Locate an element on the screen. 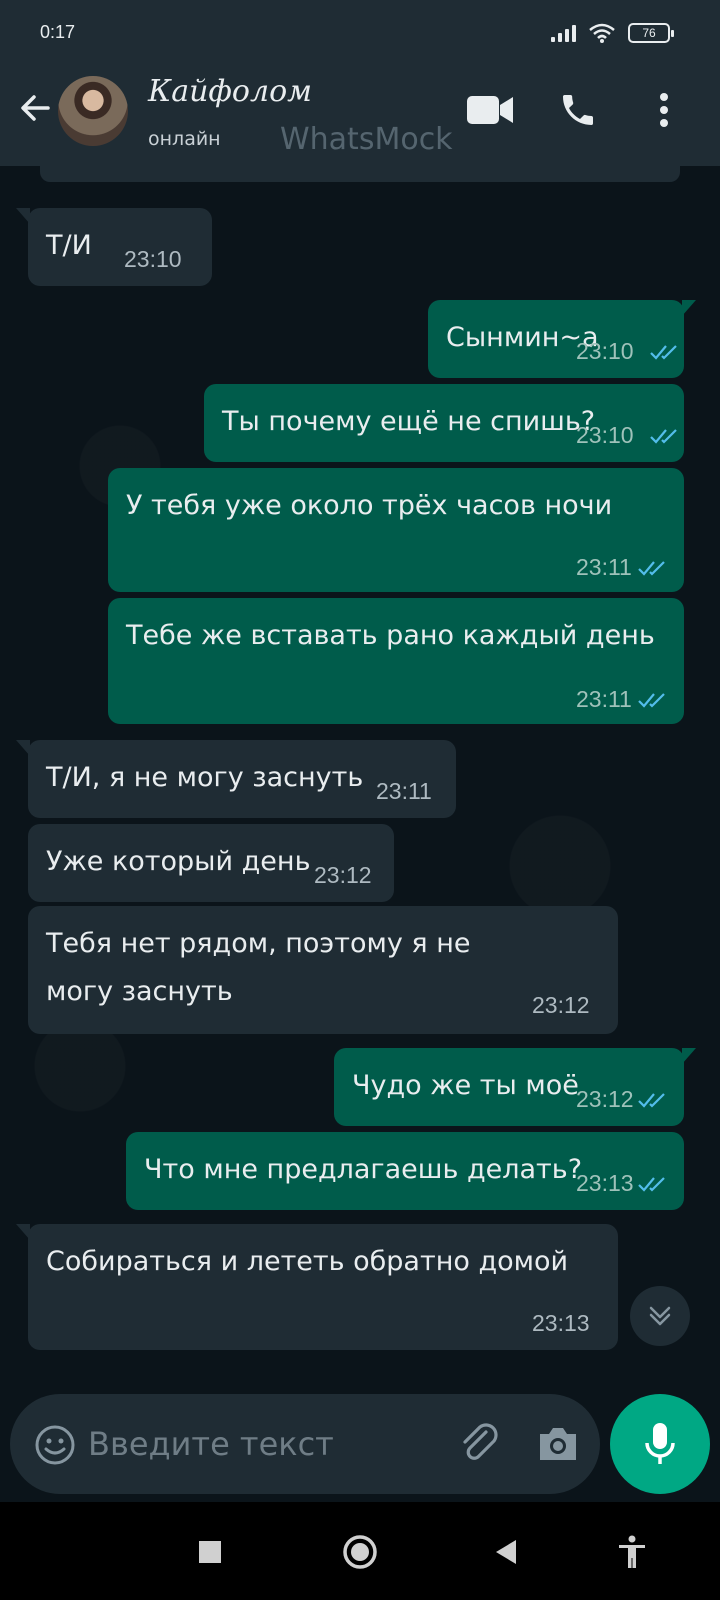 This screenshot has width=720, height=1600. mic-icon is located at coordinates (660, 1443).